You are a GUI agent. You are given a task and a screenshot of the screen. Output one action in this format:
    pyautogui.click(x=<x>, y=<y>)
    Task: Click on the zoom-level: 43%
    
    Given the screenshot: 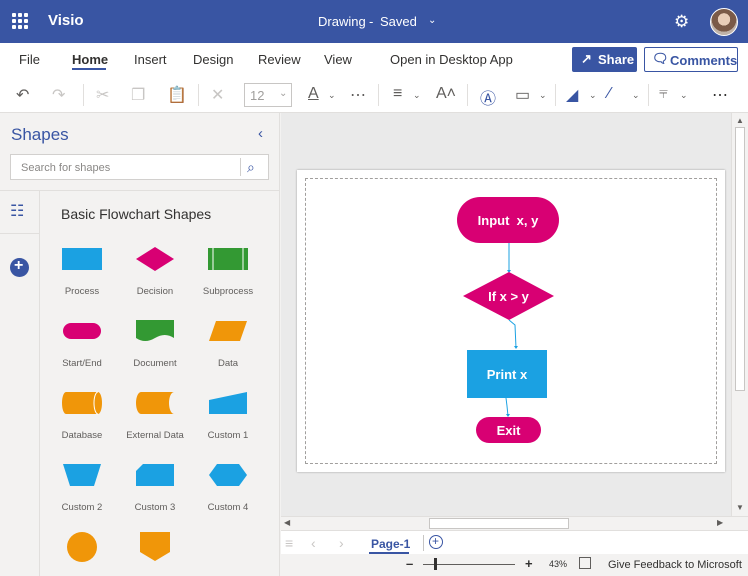 What is the action you would take?
    pyautogui.click(x=558, y=564)
    